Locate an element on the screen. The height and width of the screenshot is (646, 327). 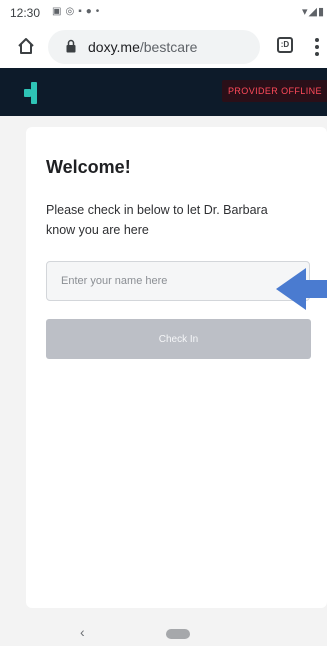
provider-status-badge: PROVIDER OFFLINE is located at coordinates (274, 91).